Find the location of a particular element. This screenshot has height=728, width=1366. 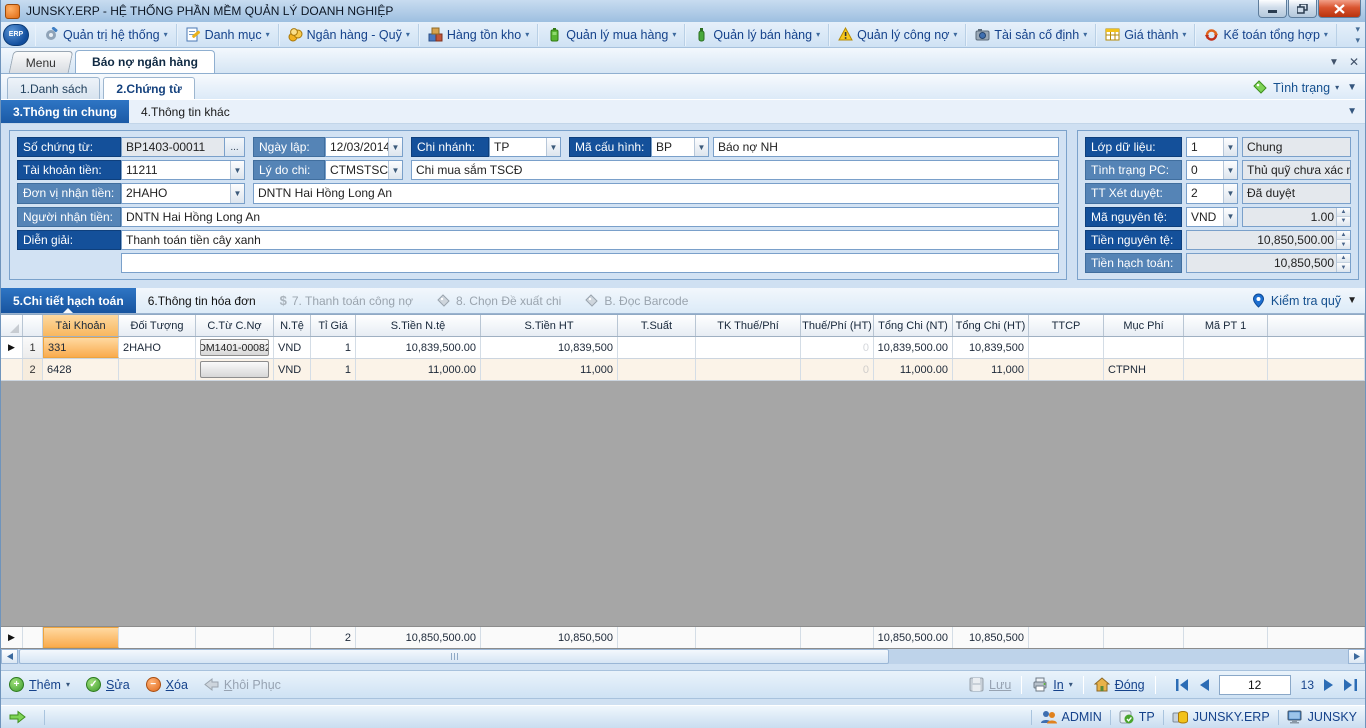

menu-item-ke-toan-tong-hop: Kế toán tổng hợp ▾ is located at coordinates (1266, 34).